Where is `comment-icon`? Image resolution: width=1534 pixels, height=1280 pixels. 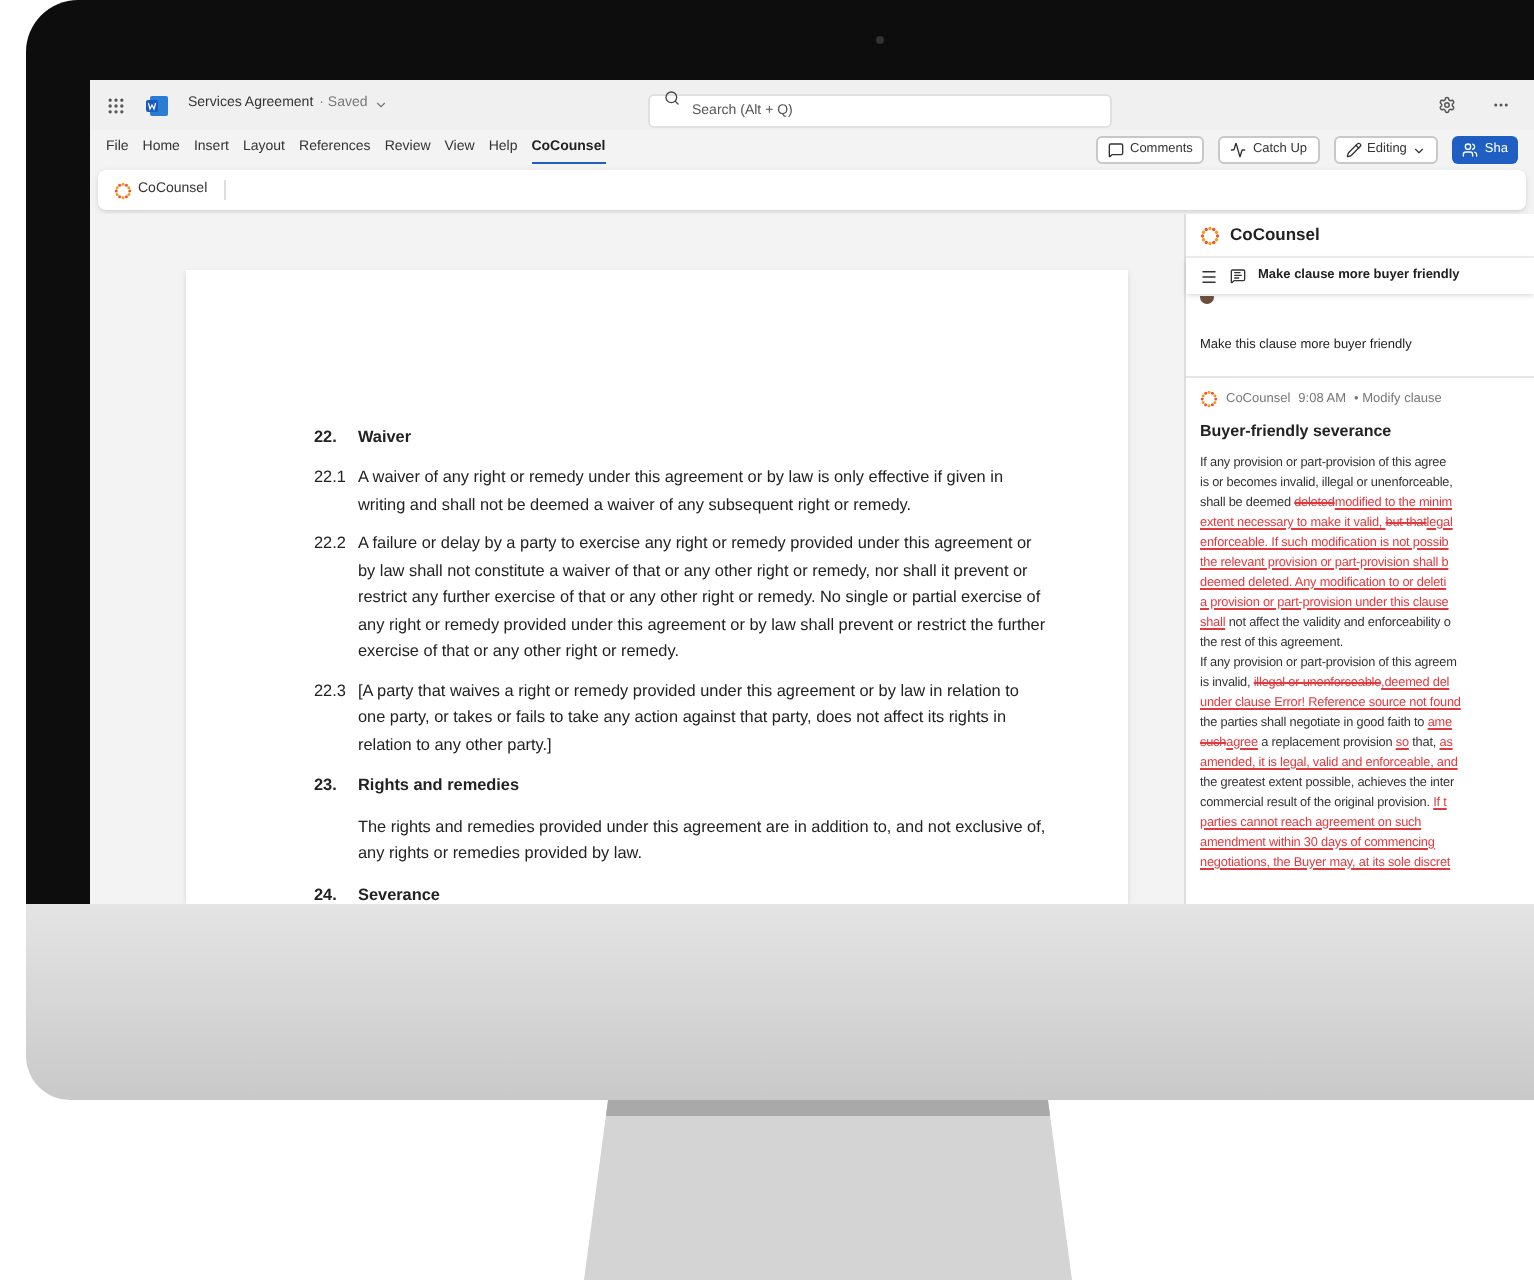
comment-icon is located at coordinates (1116, 150).